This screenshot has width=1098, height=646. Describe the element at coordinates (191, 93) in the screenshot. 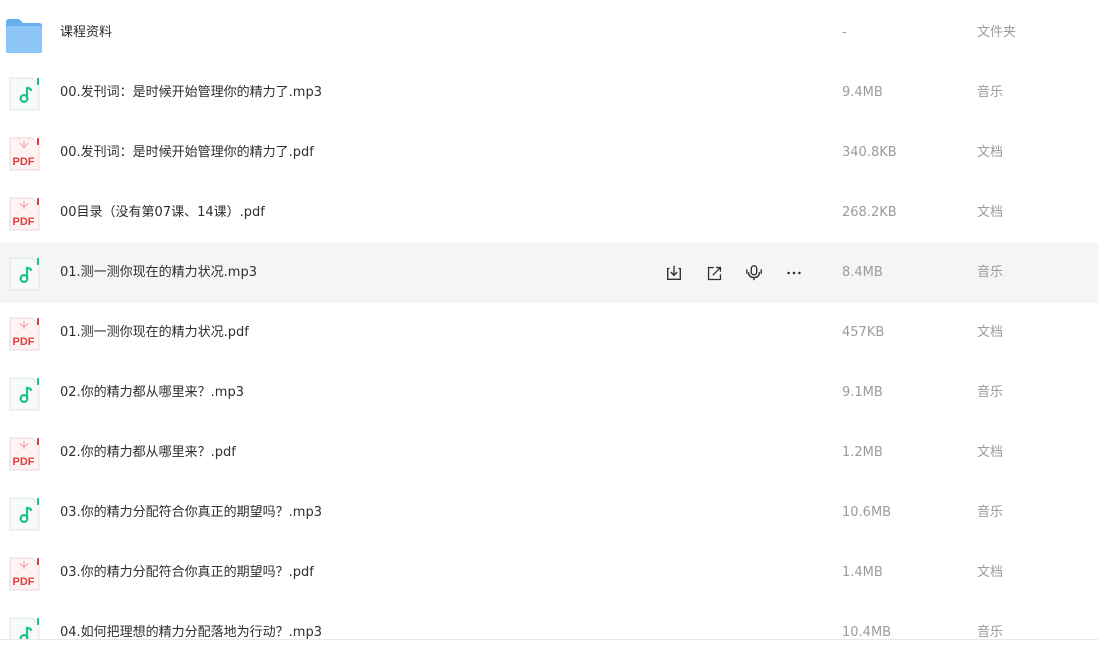

I see `file-name: 00.发刊词：是时候开始管理你的精力了.mp3` at that location.